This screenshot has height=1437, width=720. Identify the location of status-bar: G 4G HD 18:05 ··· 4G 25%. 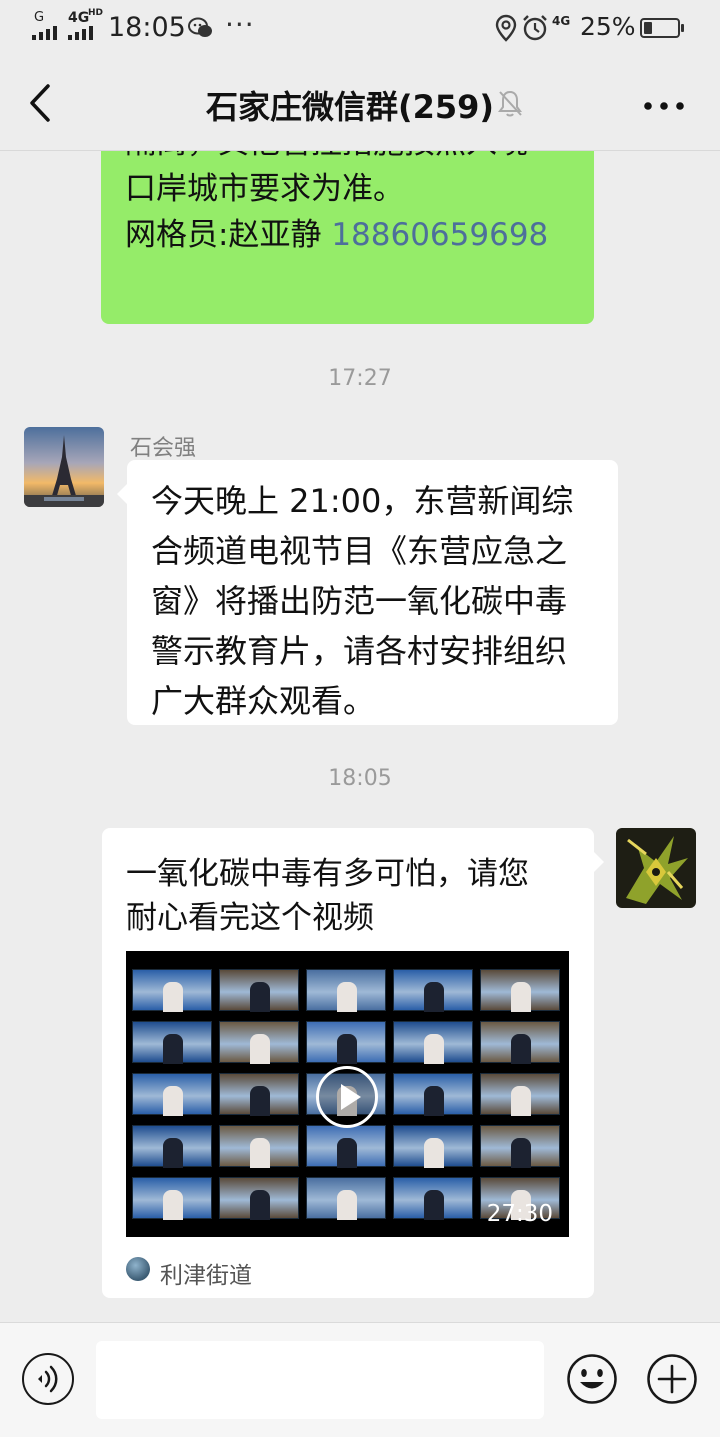
(360, 29).